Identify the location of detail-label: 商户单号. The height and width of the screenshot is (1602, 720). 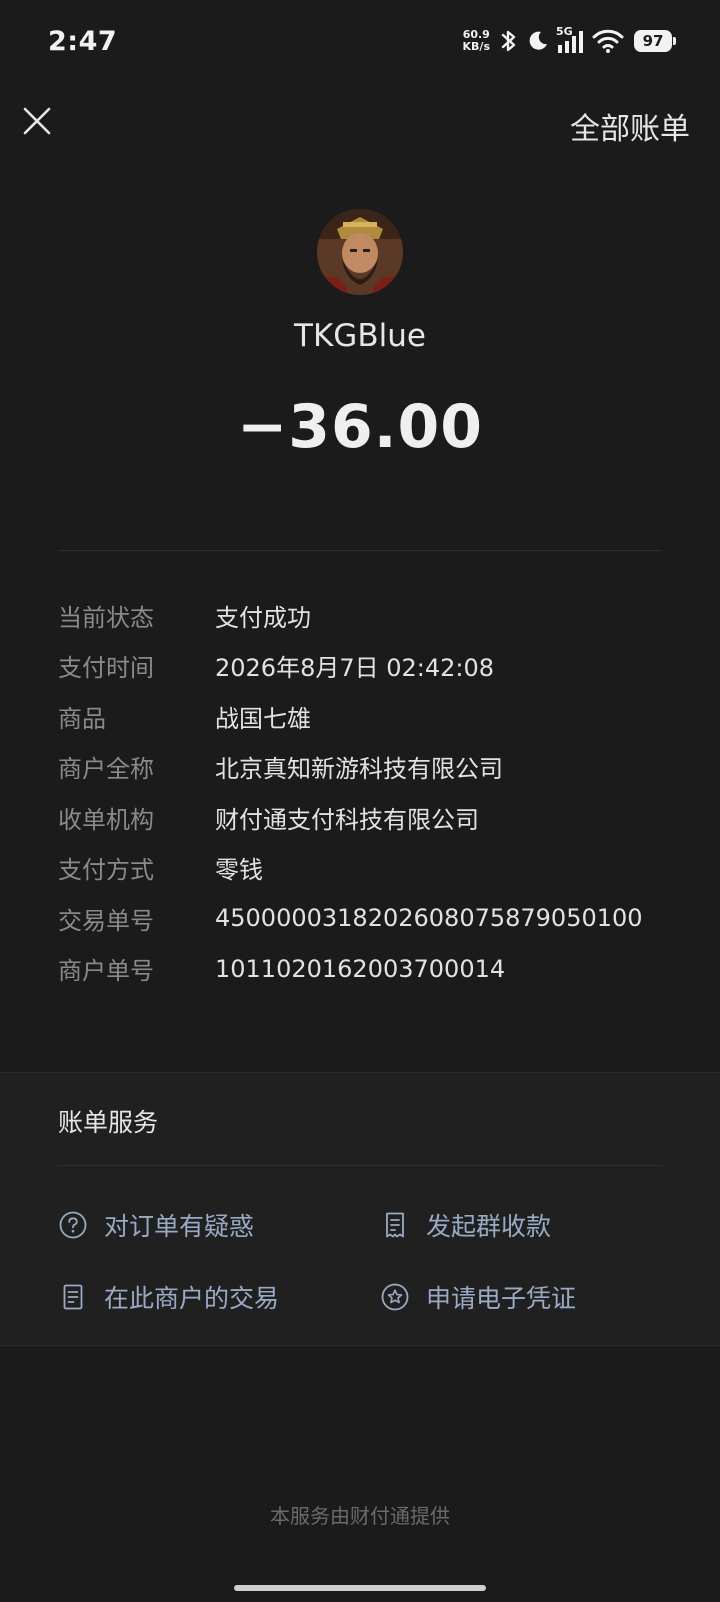
(106, 971).